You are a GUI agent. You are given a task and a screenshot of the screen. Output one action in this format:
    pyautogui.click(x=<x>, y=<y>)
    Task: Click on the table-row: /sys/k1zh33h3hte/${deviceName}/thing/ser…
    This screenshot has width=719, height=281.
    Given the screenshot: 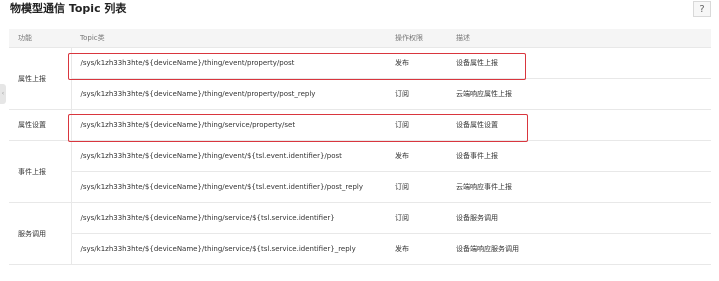 What is the action you would take?
    pyautogui.click(x=360, y=249)
    